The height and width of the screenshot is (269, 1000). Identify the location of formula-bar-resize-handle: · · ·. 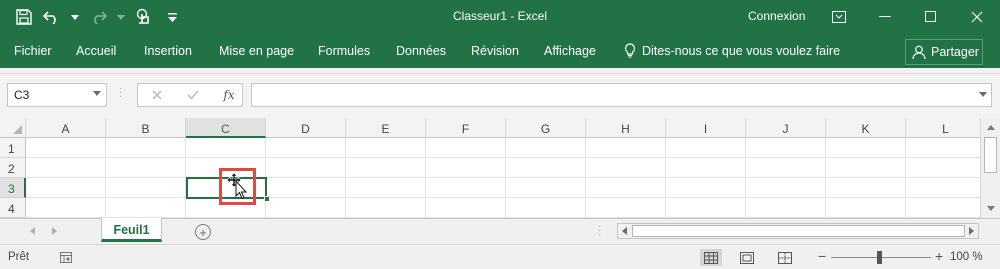
(121, 93).